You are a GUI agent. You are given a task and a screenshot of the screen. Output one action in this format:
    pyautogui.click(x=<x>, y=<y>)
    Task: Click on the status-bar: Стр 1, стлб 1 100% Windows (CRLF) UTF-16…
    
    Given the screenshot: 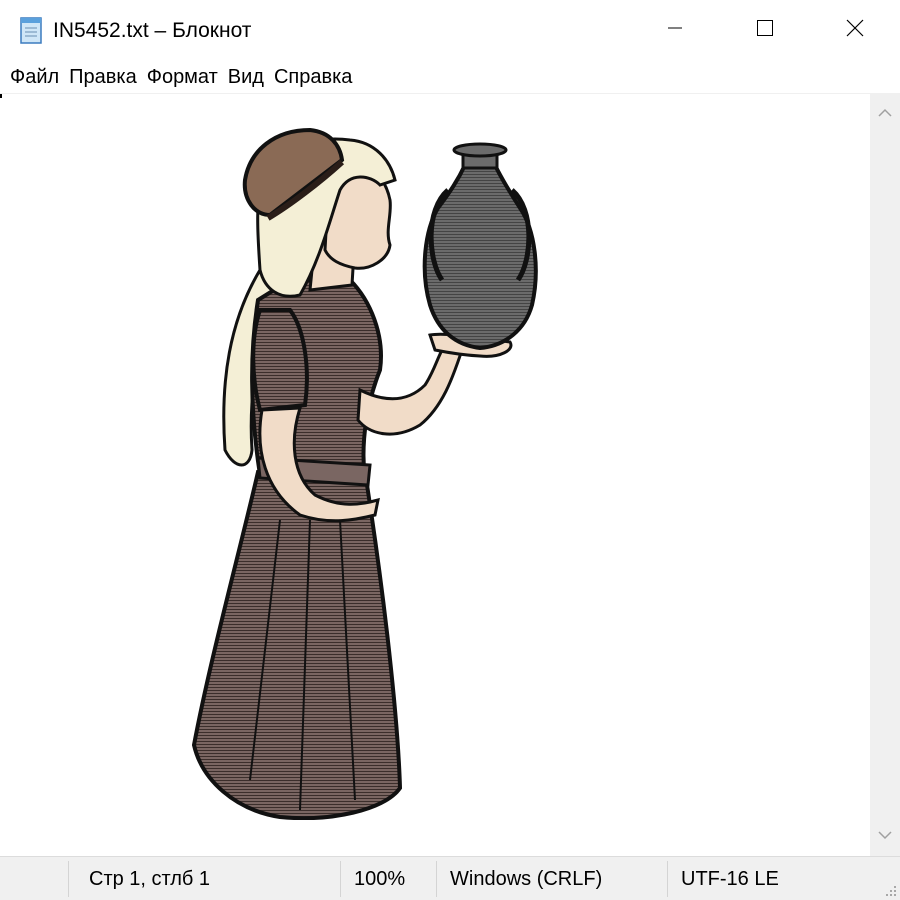 What is the action you would take?
    pyautogui.click(x=450, y=878)
    